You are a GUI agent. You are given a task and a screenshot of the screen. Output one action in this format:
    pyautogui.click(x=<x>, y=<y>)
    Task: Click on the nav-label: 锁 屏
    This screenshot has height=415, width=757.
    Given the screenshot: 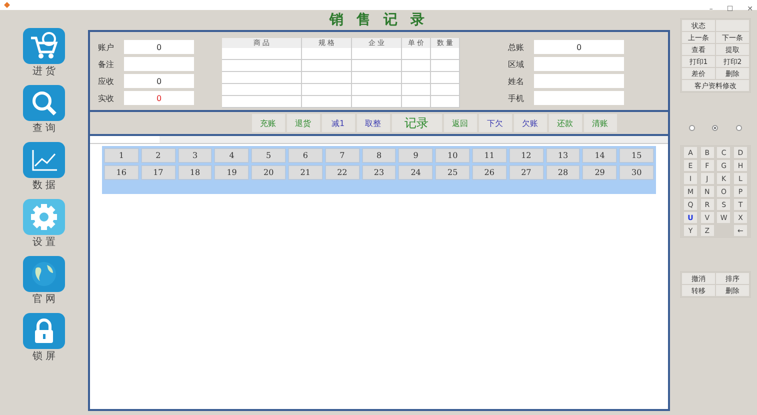 What is the action you would take?
    pyautogui.click(x=44, y=357)
    